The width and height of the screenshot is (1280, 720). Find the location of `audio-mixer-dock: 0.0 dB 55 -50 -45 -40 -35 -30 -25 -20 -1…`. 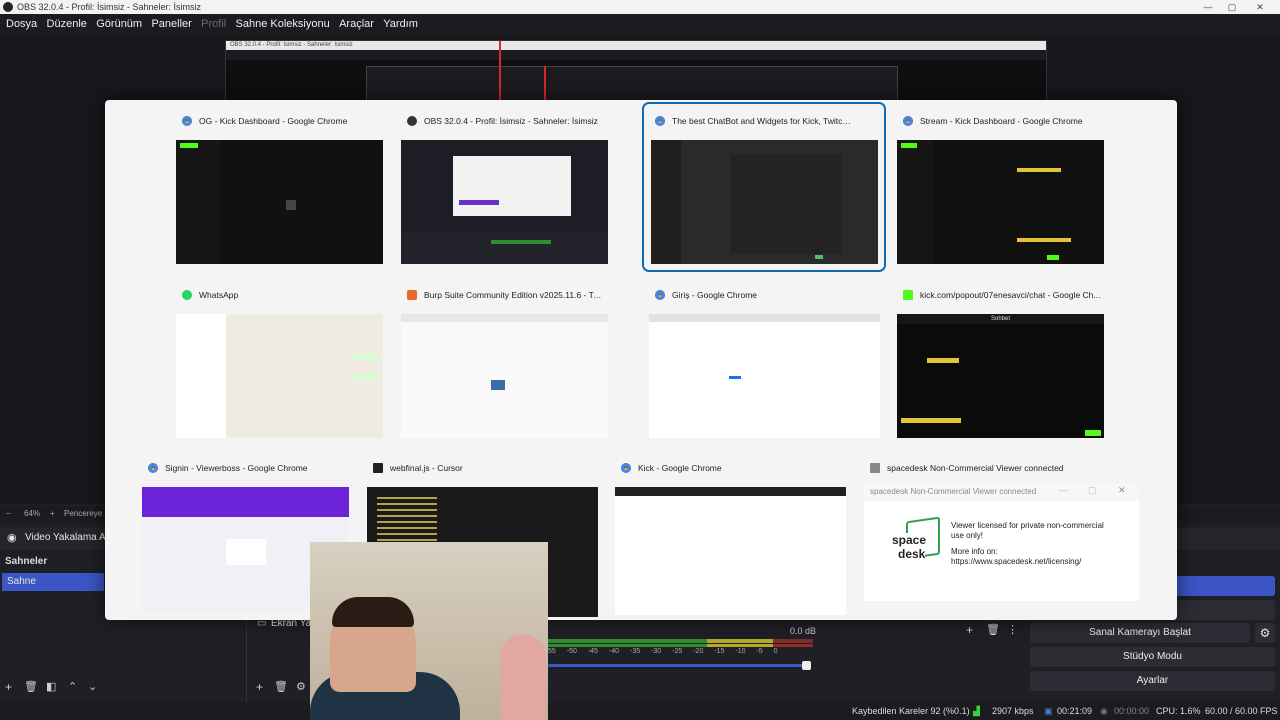

audio-mixer-dock: 0.0 dB 55 -50 -45 -40 -35 -30 -25 -20 -1… is located at coordinates (783, 661).